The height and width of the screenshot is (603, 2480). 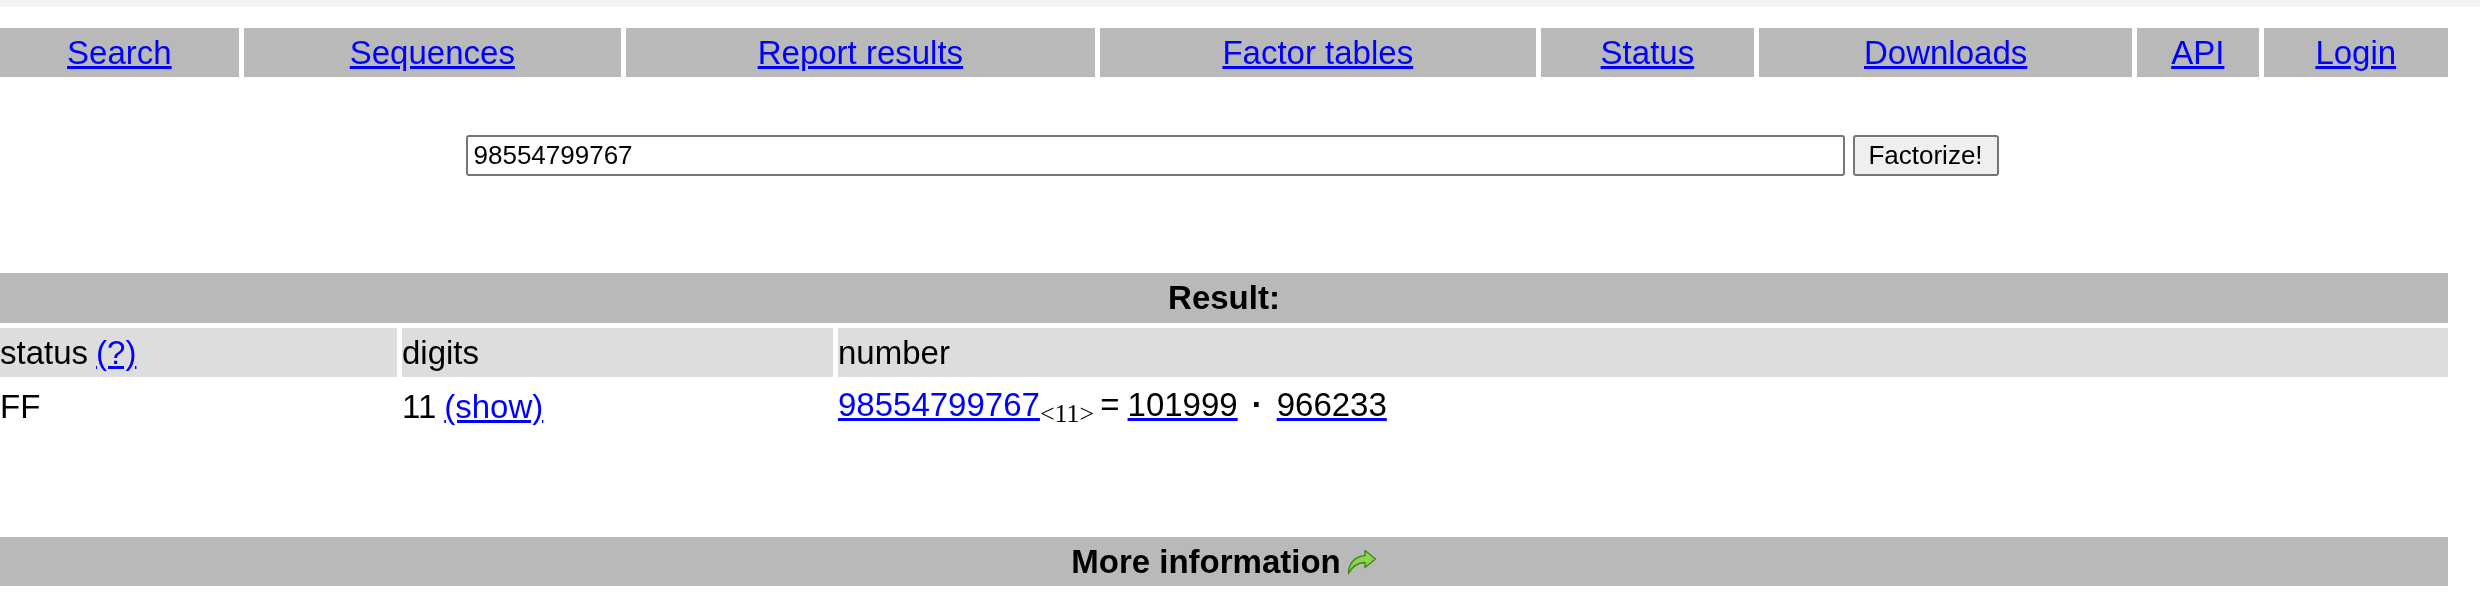 I want to click on status-value: FF, so click(x=21, y=407).